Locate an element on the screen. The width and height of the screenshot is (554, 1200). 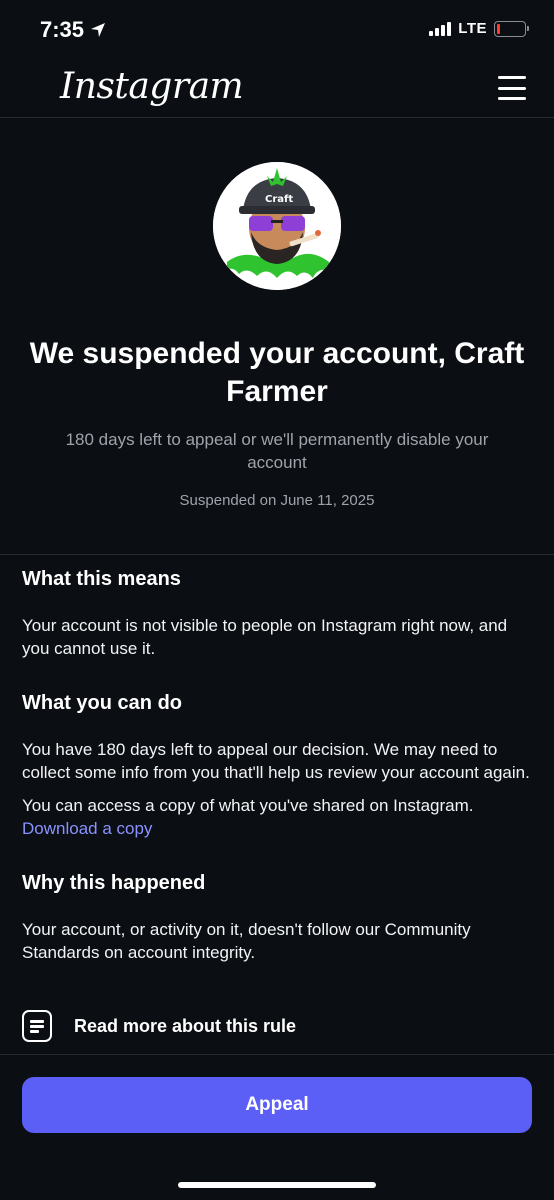
battery-icon is located at coordinates (511, 28).